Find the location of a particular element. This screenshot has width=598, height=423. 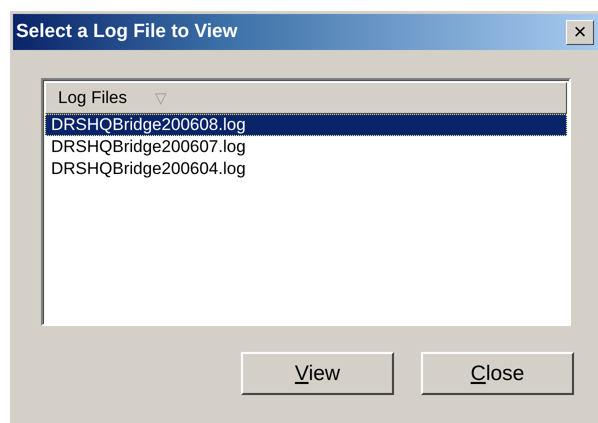

file-item: DRSHQBridge200604.log is located at coordinates (306, 169).